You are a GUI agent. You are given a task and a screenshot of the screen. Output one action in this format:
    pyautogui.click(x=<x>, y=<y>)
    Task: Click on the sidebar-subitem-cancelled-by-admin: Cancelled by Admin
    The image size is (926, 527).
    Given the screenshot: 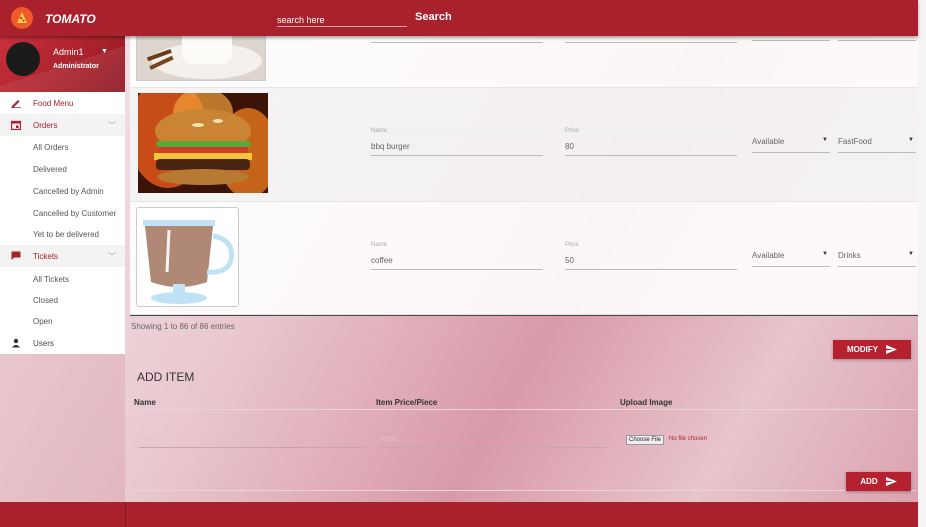 What is the action you would take?
    pyautogui.click(x=68, y=191)
    